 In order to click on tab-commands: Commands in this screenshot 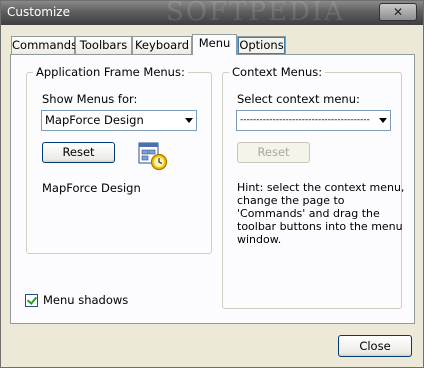, I will do `click(44, 45)`.